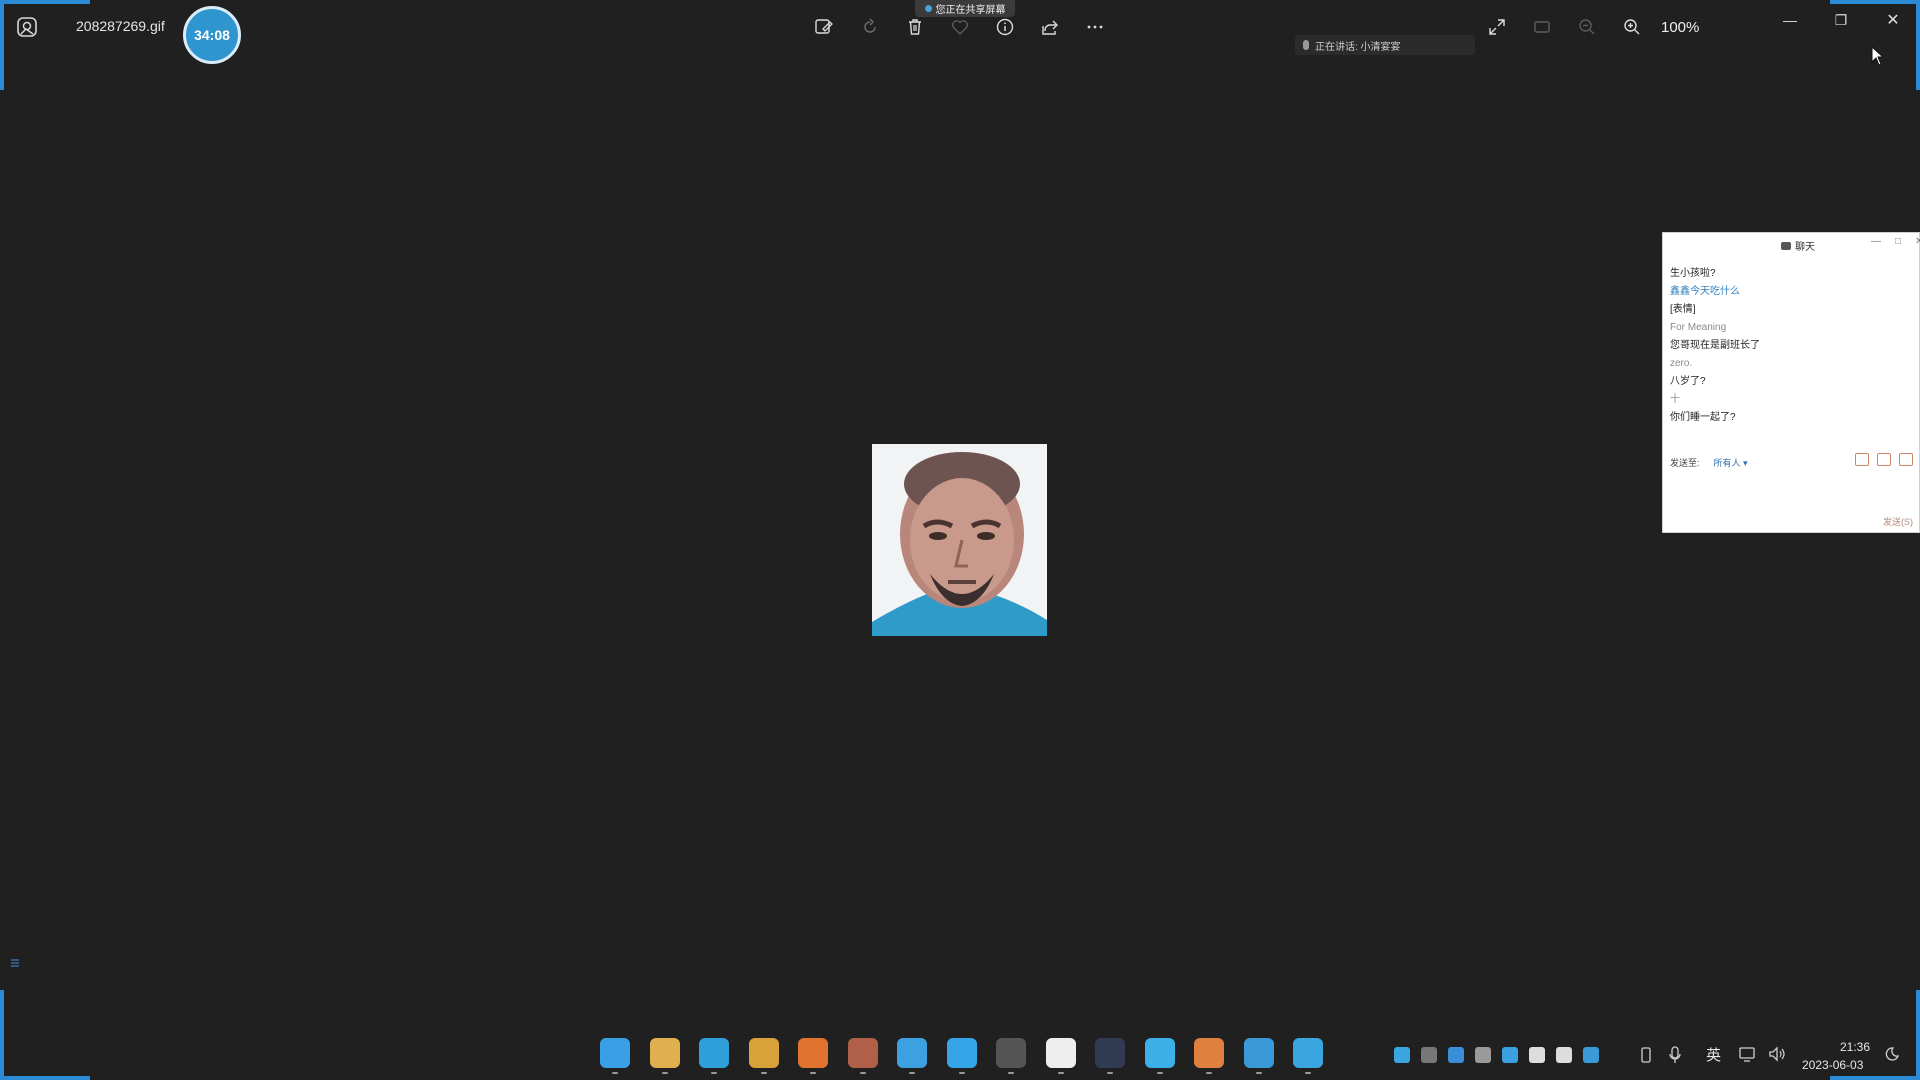 Image resolution: width=1920 pixels, height=1080 pixels. I want to click on meeting-app, so click(961, 1056).